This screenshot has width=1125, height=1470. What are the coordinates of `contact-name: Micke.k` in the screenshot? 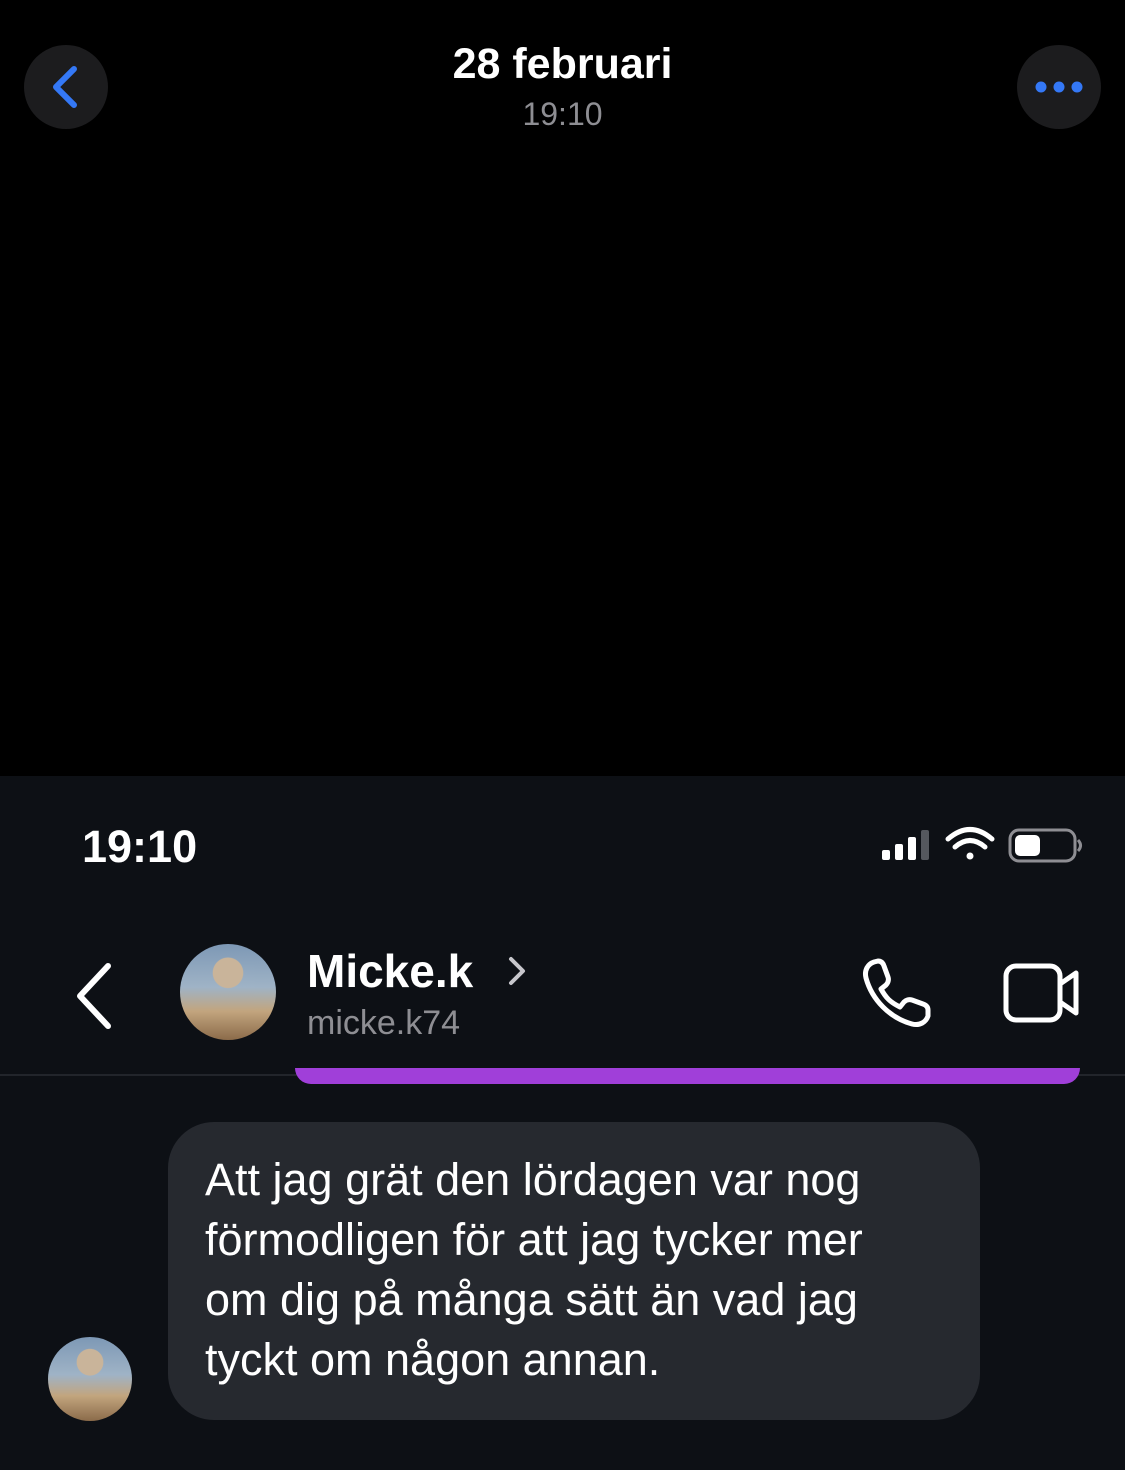 It's located at (390, 971).